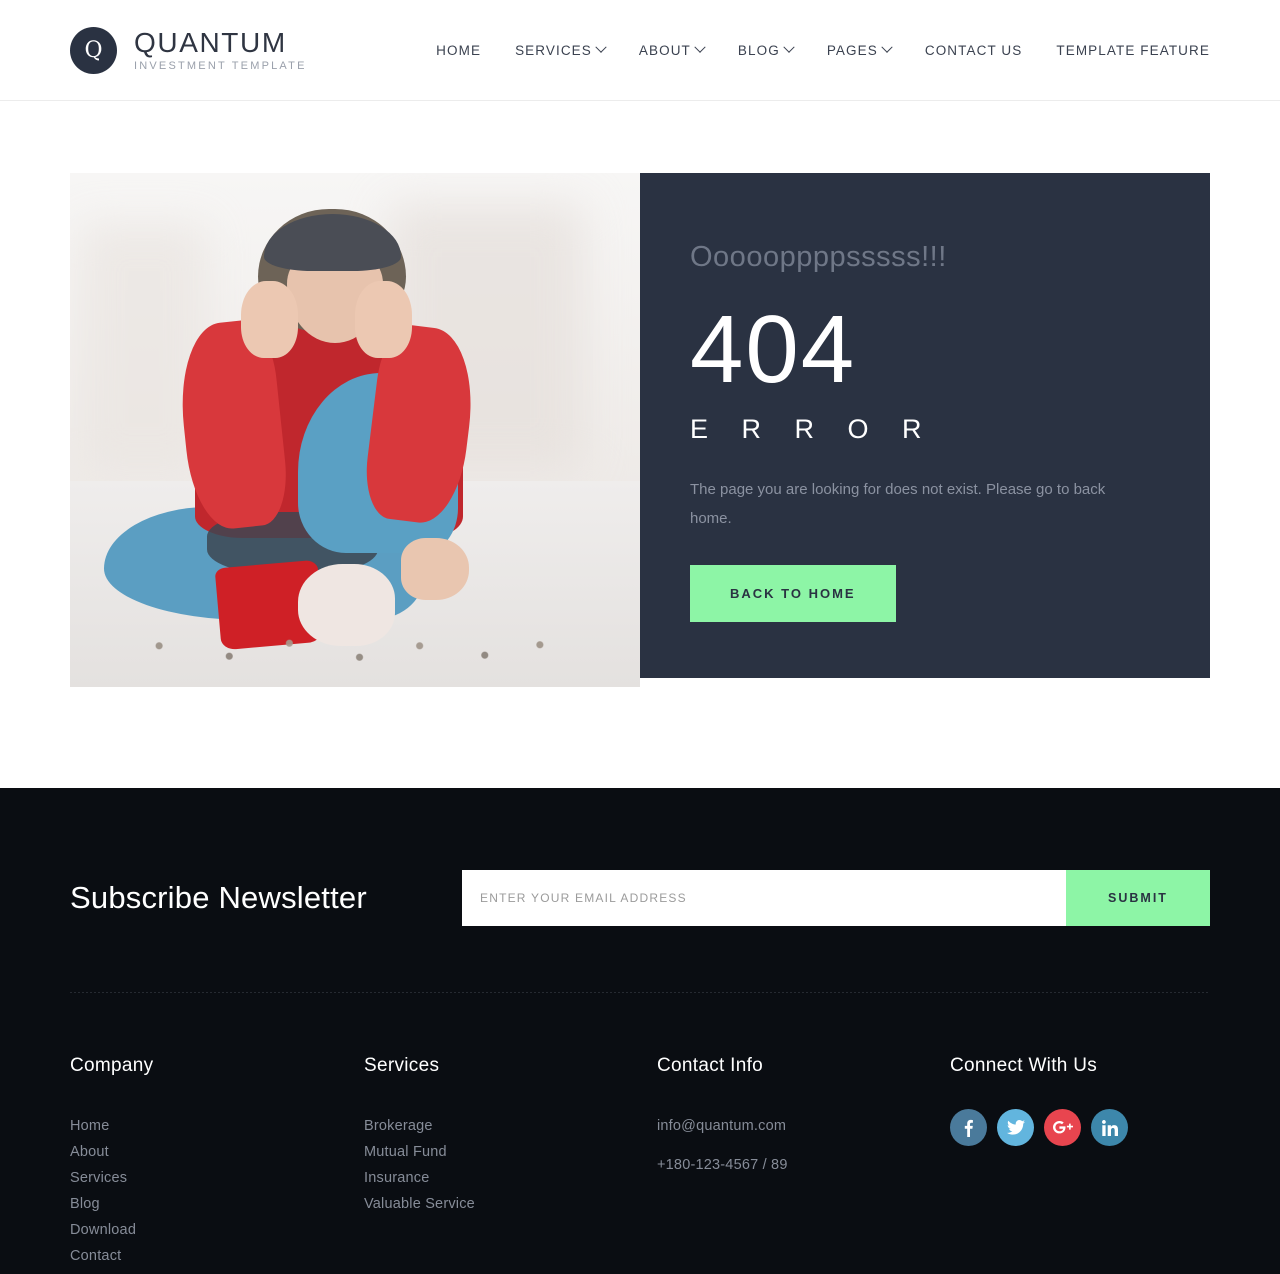 Image resolution: width=1280 pixels, height=1274 pixels. Describe the element at coordinates (553, 50) in the screenshot. I see `nav-label: SERVICES` at that location.